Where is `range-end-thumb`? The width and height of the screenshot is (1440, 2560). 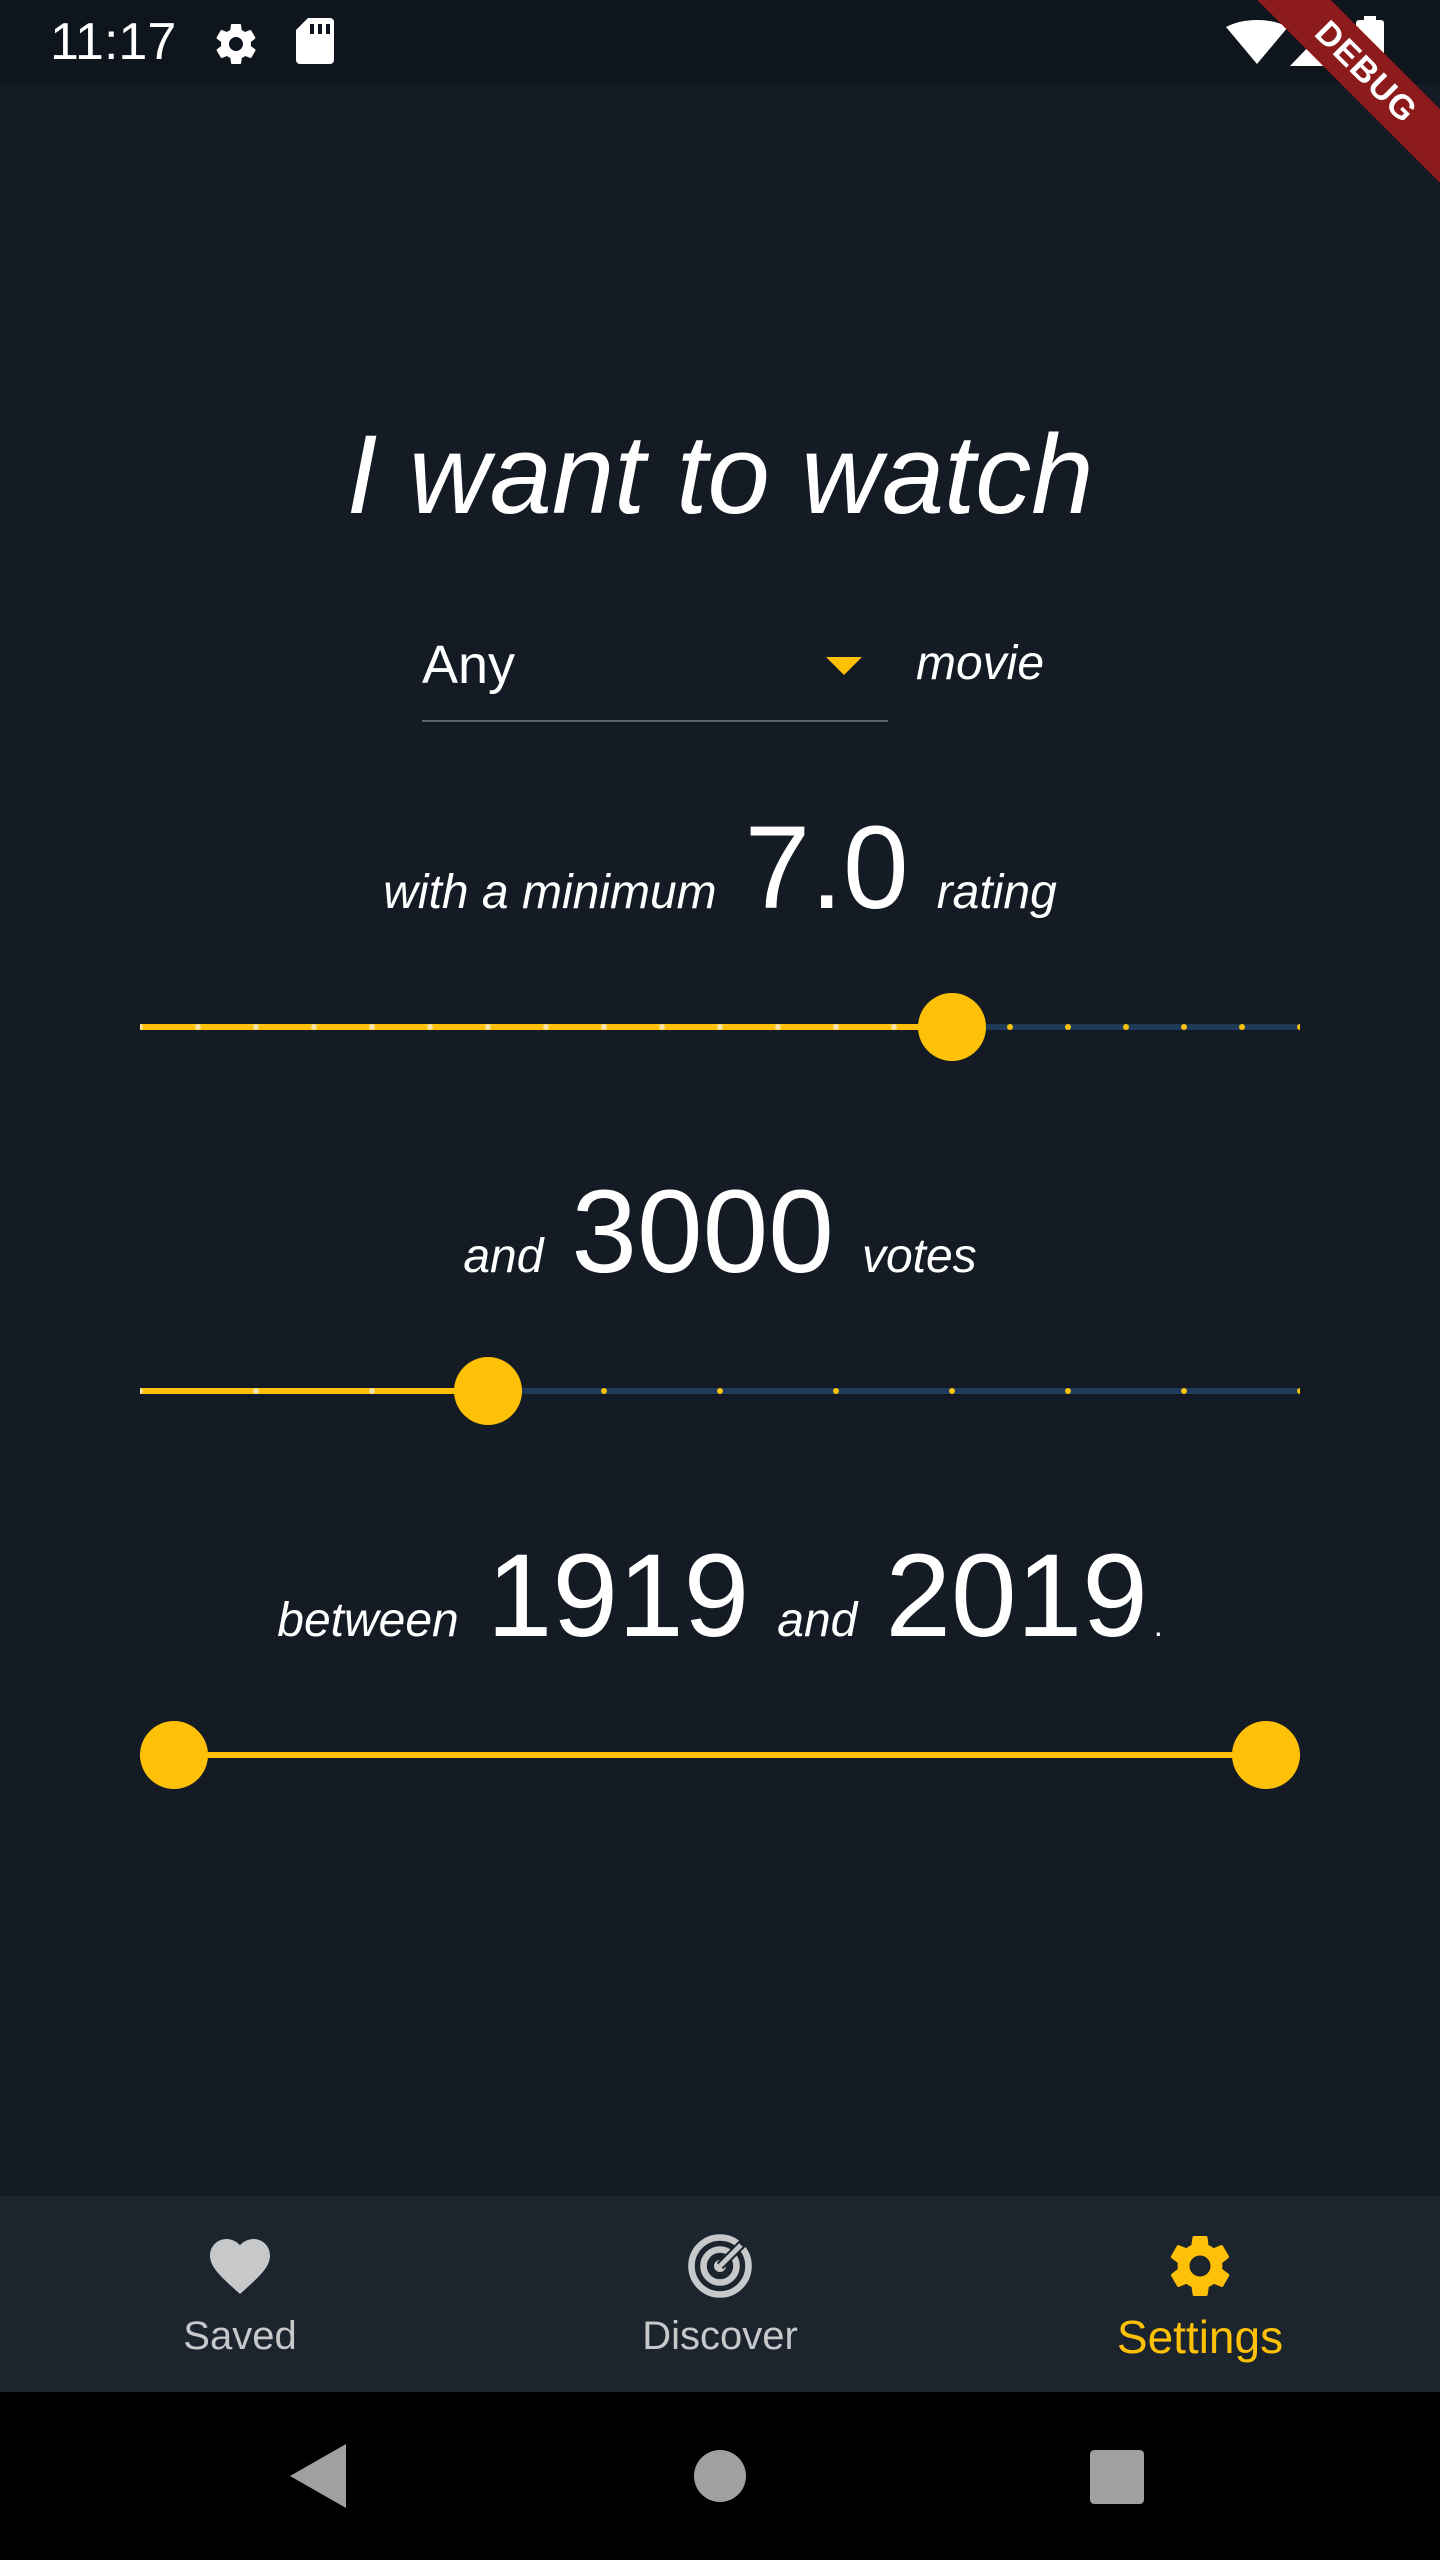
range-end-thumb is located at coordinates (1266, 1755).